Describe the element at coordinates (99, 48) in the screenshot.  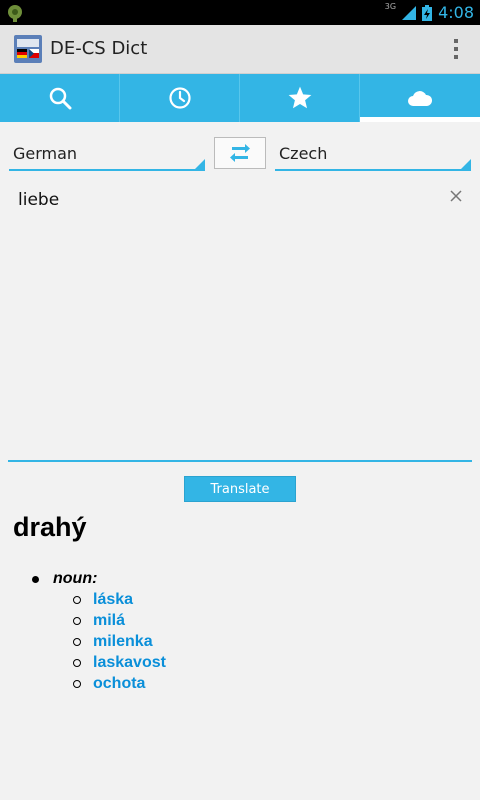
I see `app-title: DE-CS Dict` at that location.